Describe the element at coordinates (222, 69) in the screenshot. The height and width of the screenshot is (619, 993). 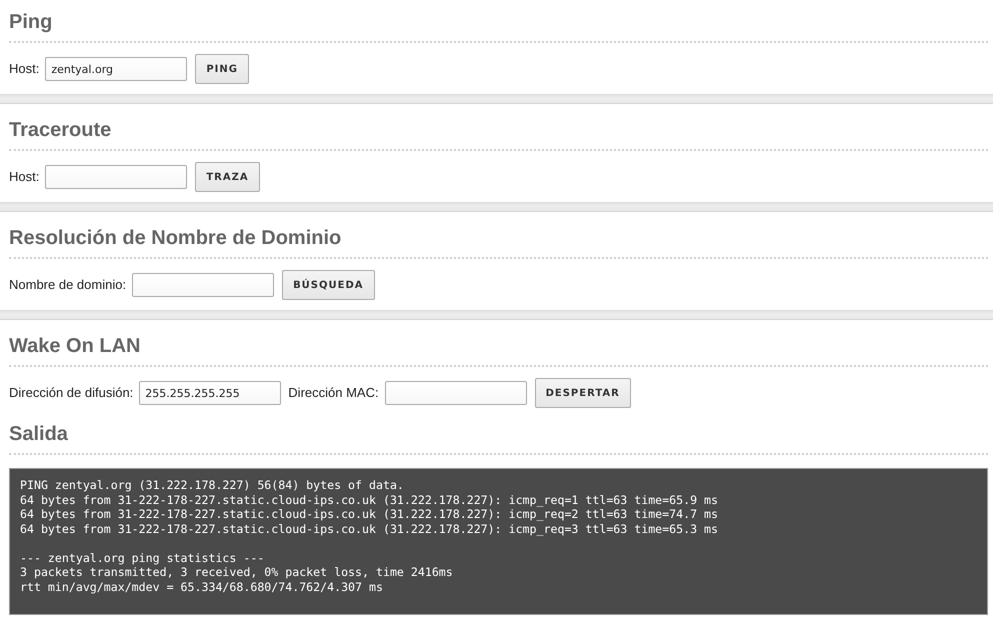
I see `action-button: PING` at that location.